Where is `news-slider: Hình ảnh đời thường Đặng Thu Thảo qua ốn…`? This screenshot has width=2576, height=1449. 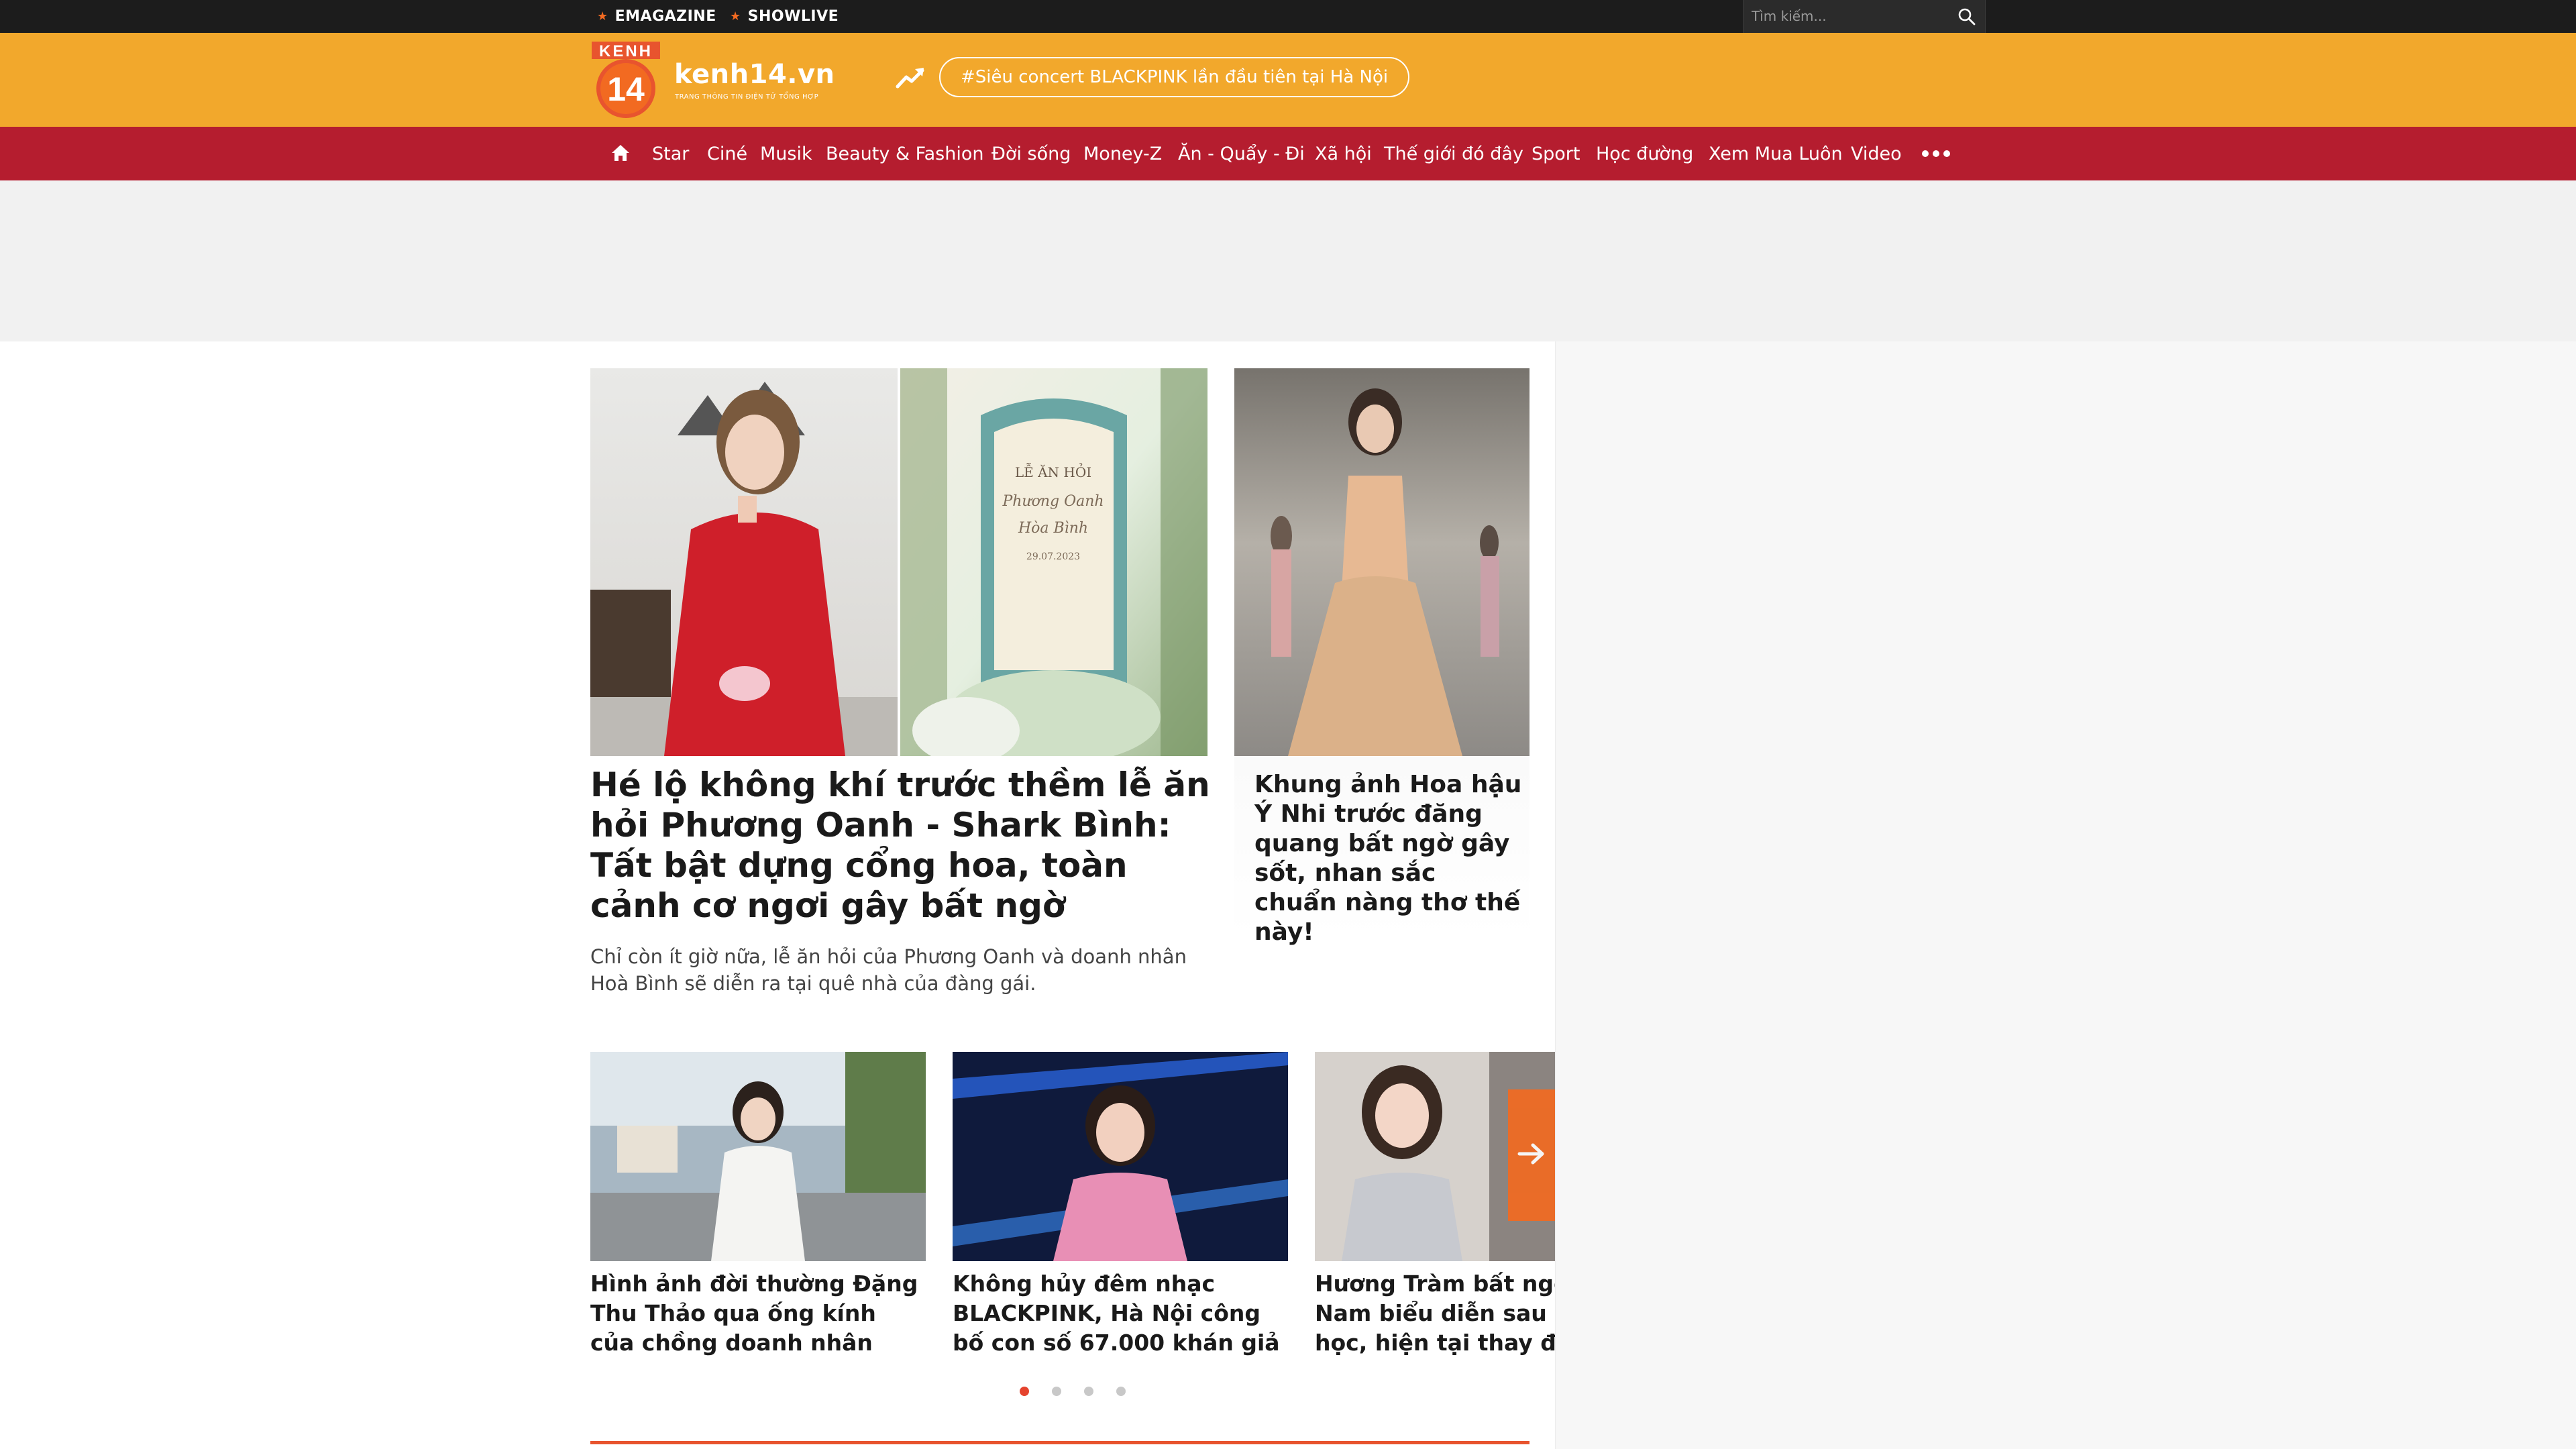 news-slider: Hình ảnh đời thường Đặng Thu Thảo qua ốn… is located at coordinates (1072, 1207).